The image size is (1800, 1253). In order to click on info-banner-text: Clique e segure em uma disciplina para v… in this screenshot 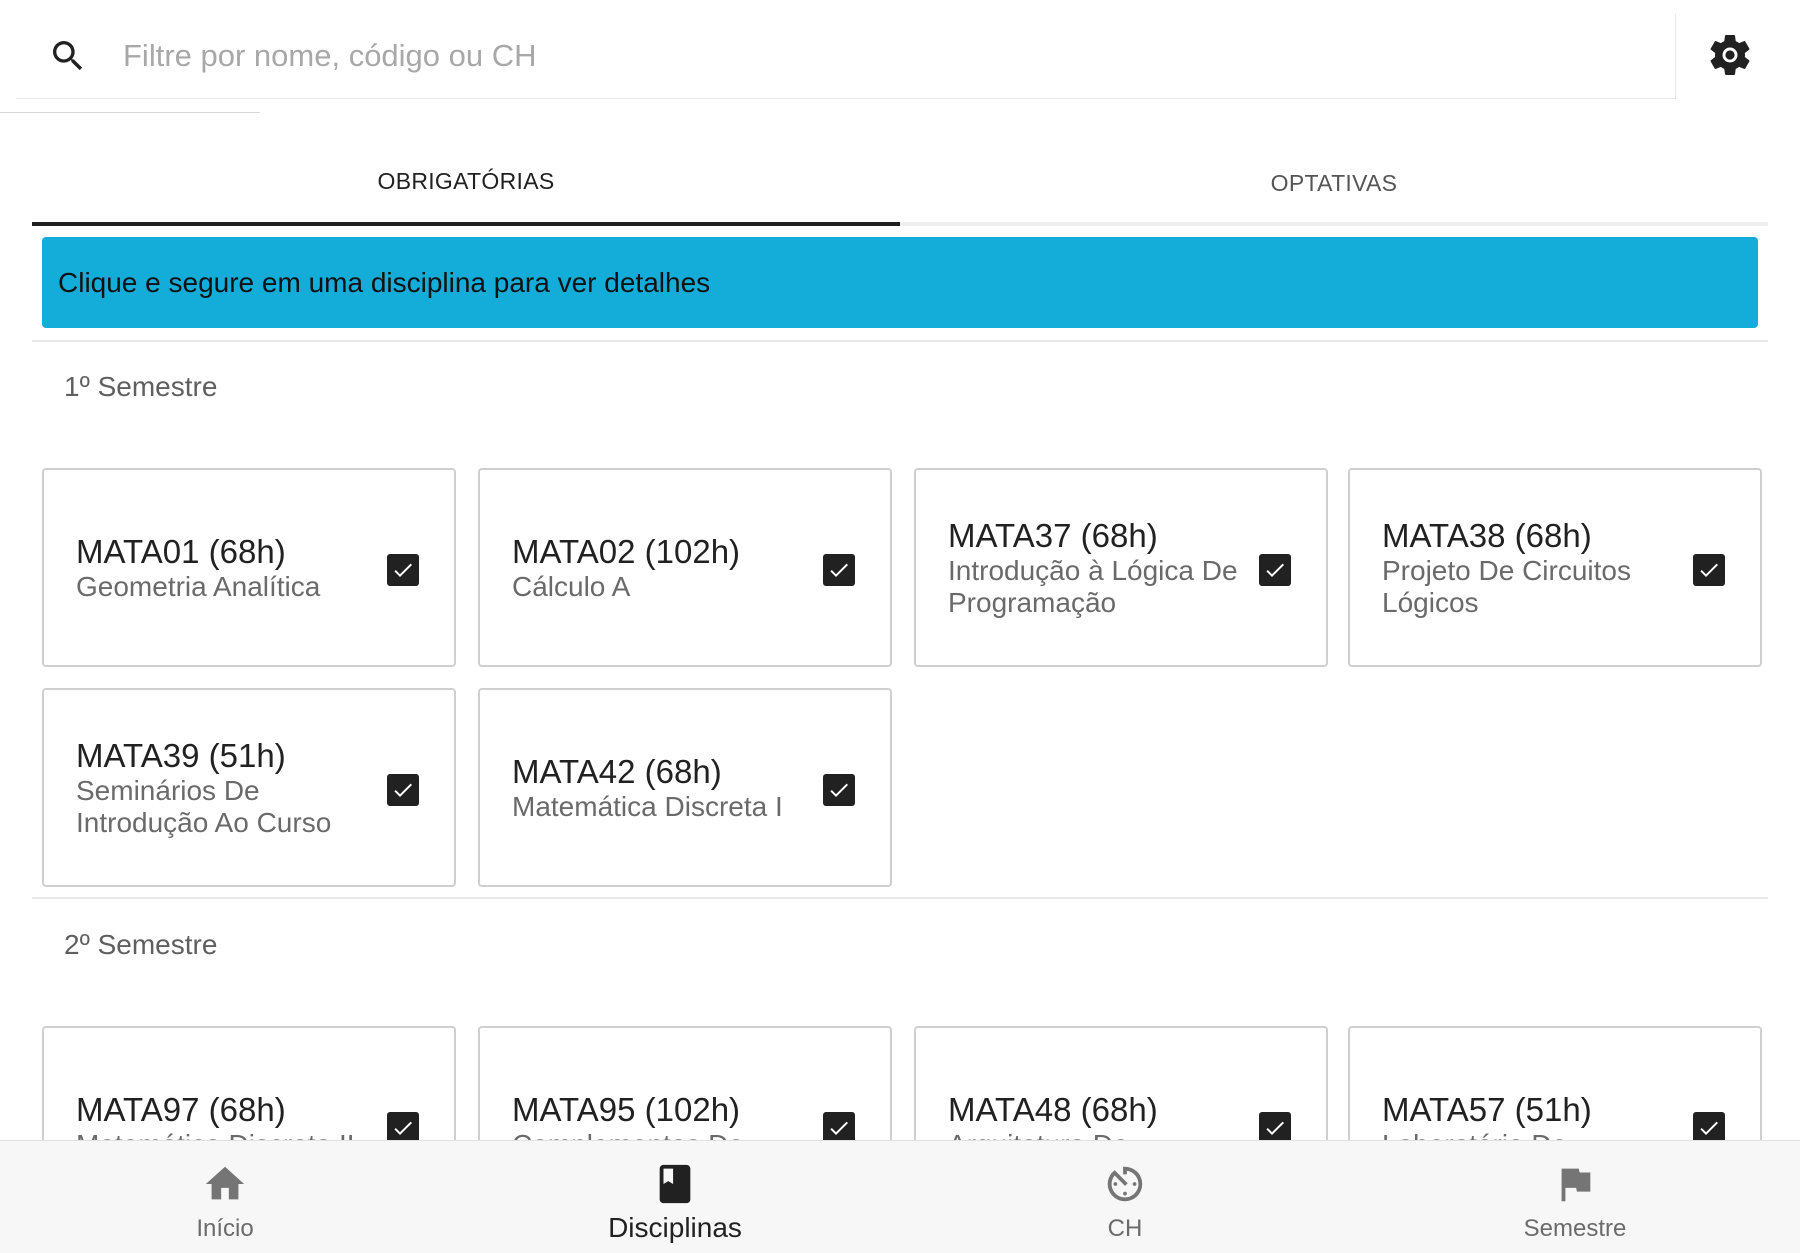, I will do `click(384, 282)`.